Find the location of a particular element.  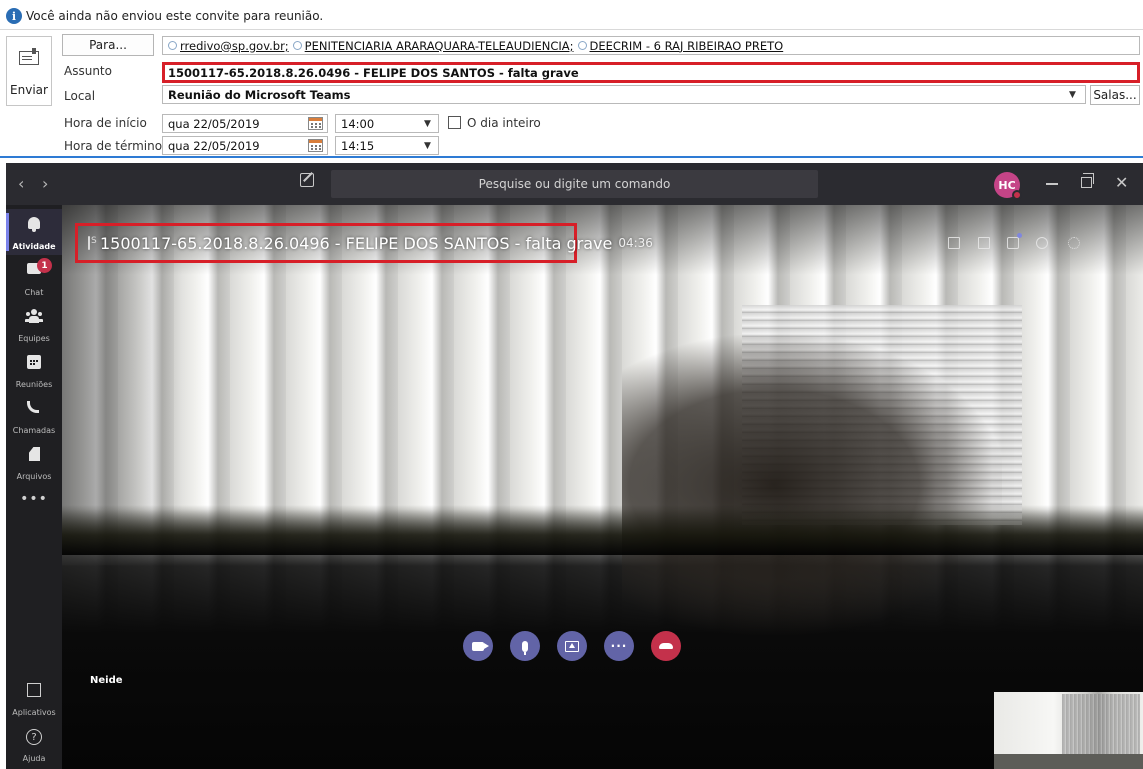

settings-gear-icon is located at coordinates (1074, 243).